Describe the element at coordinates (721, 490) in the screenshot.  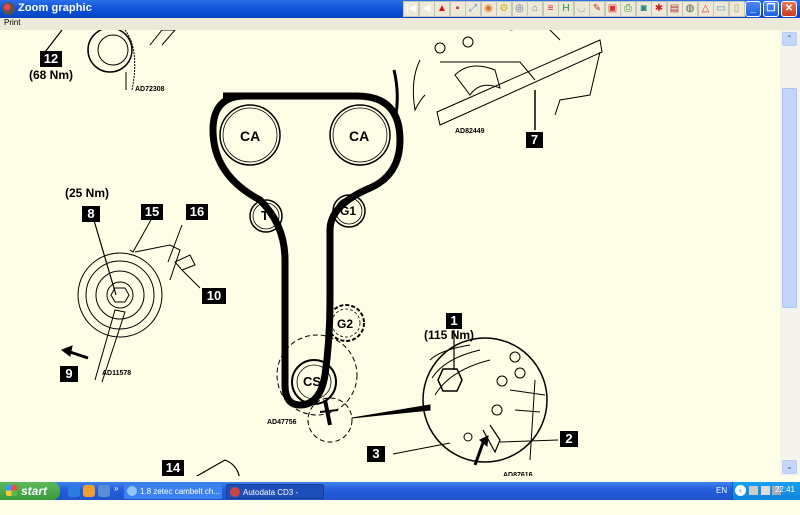
I see `language-indicator: EN` at that location.